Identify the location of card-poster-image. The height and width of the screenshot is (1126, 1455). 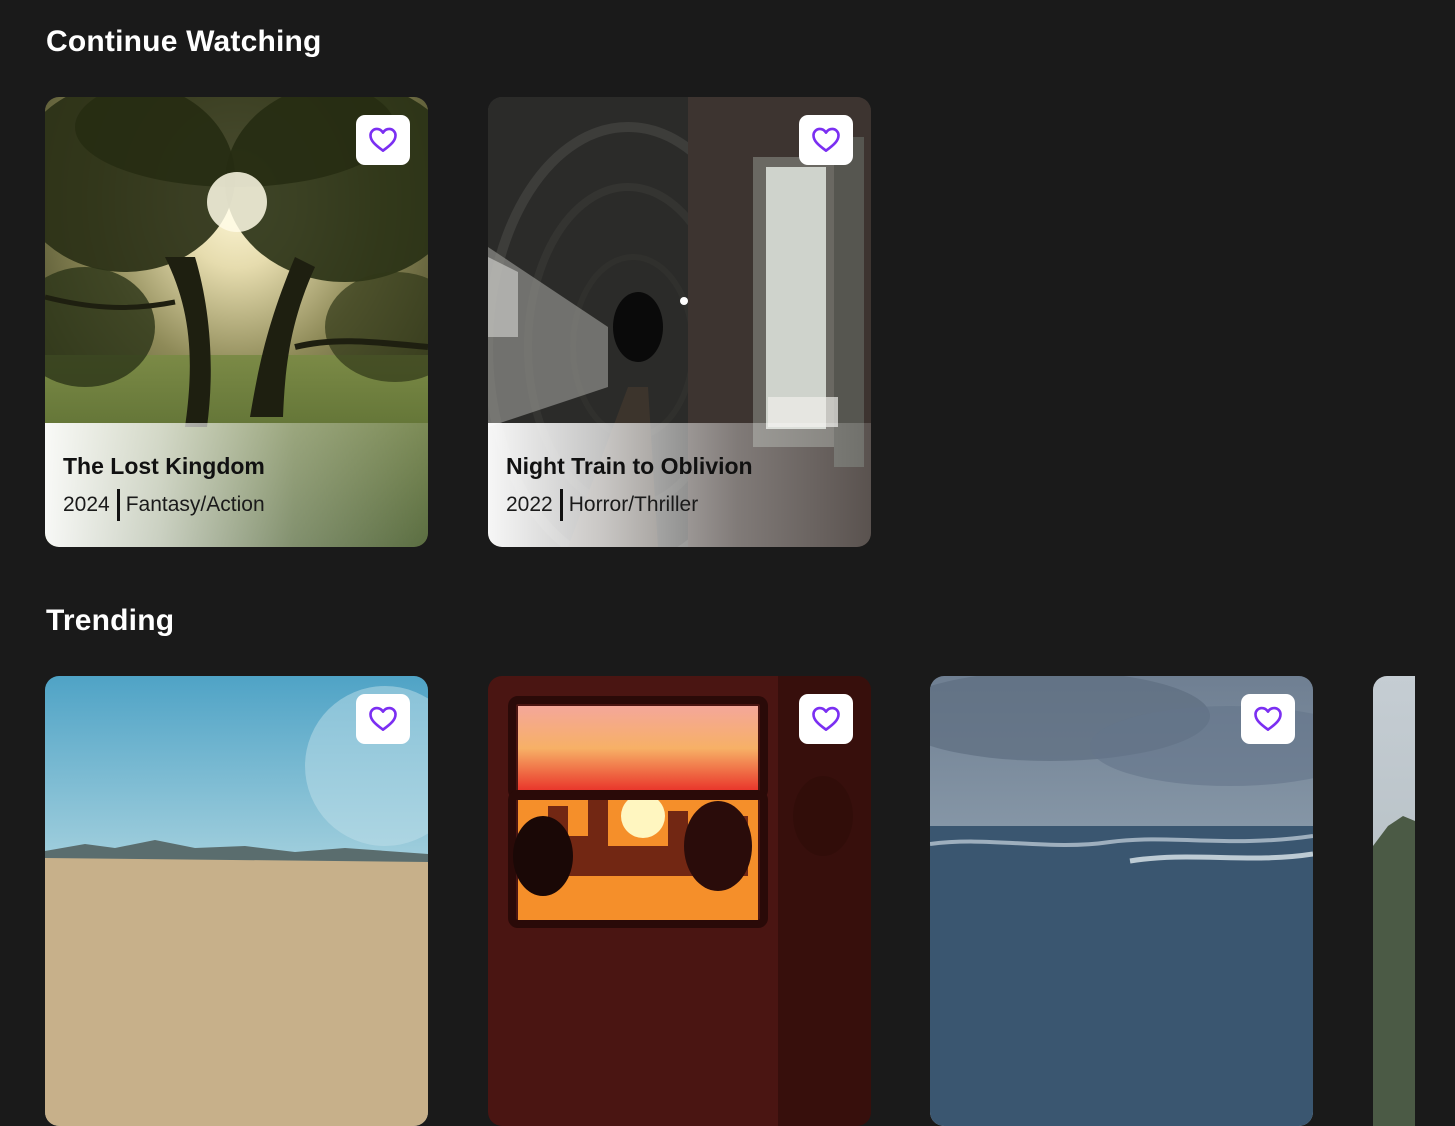
(1394, 901).